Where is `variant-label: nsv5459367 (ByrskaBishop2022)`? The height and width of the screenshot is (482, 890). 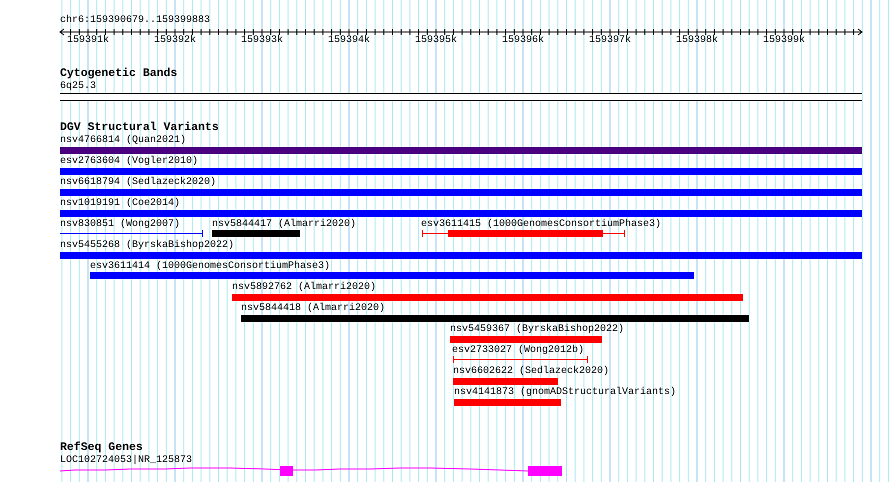
variant-label: nsv5459367 (ByrskaBishop2022) is located at coordinates (537, 329).